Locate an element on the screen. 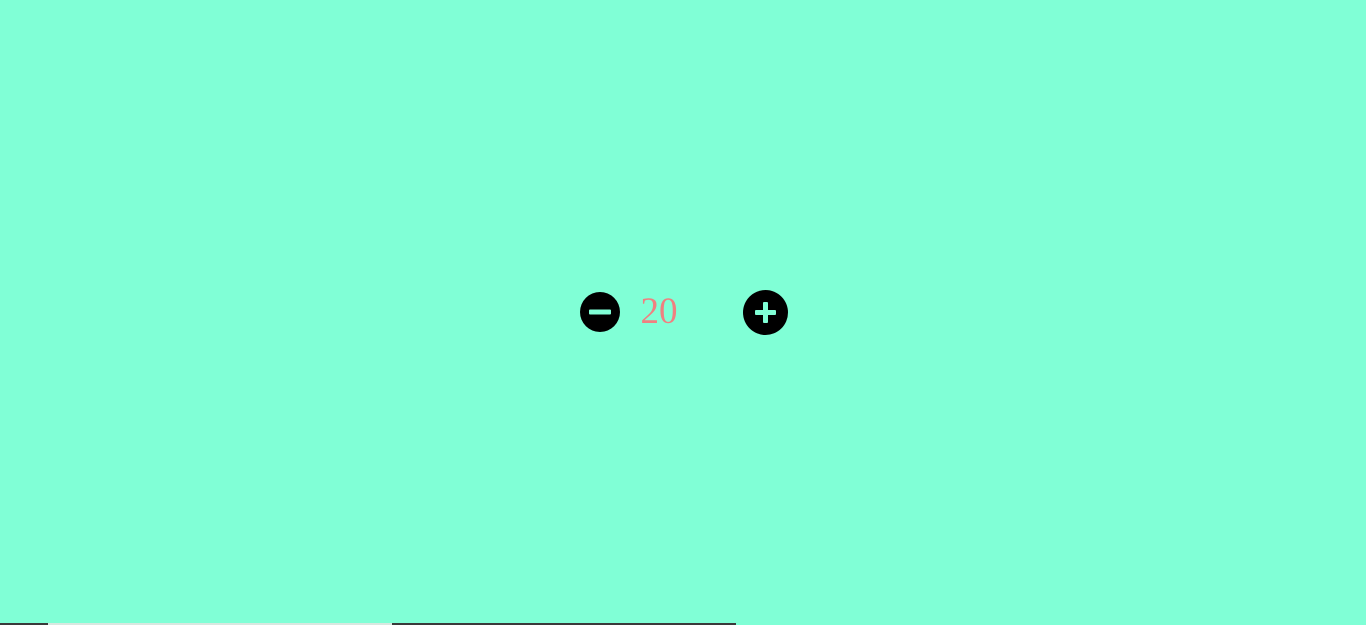 The height and width of the screenshot is (625, 1366). decrement-button is located at coordinates (600, 312).